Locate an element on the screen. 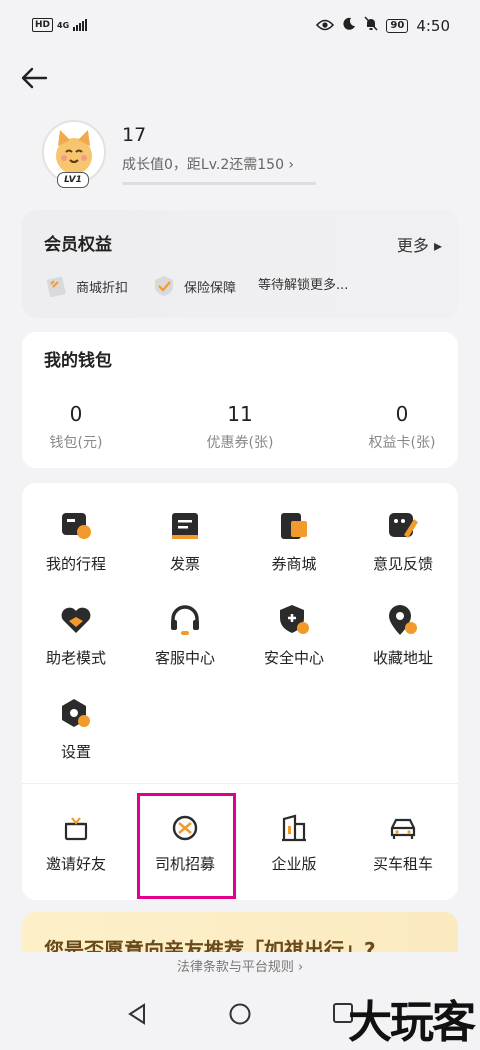  shield-check-icon is located at coordinates (164, 286).